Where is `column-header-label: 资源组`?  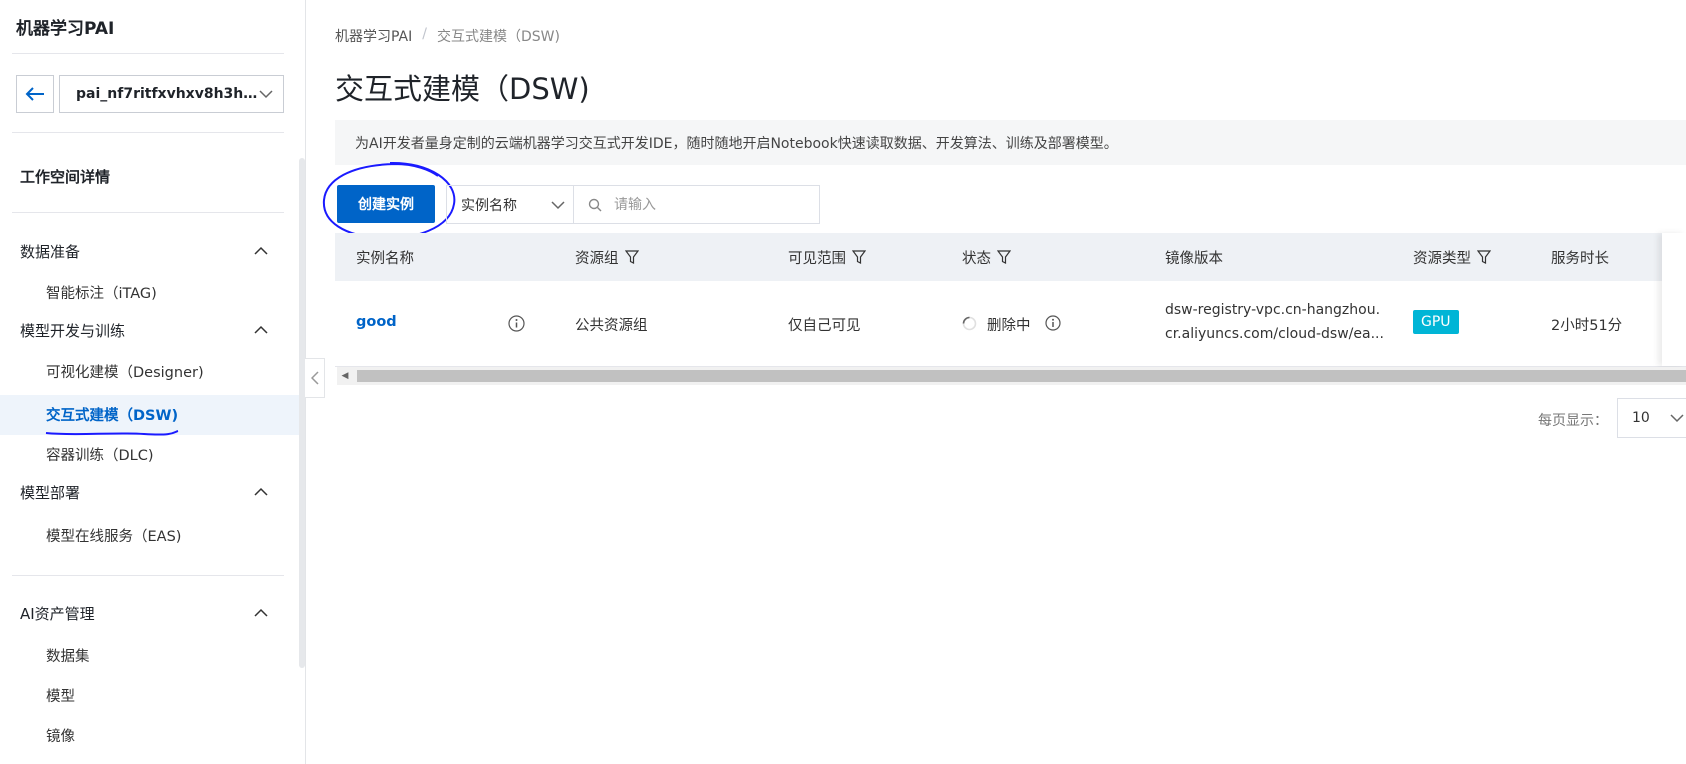
column-header-label: 资源组 is located at coordinates (597, 258).